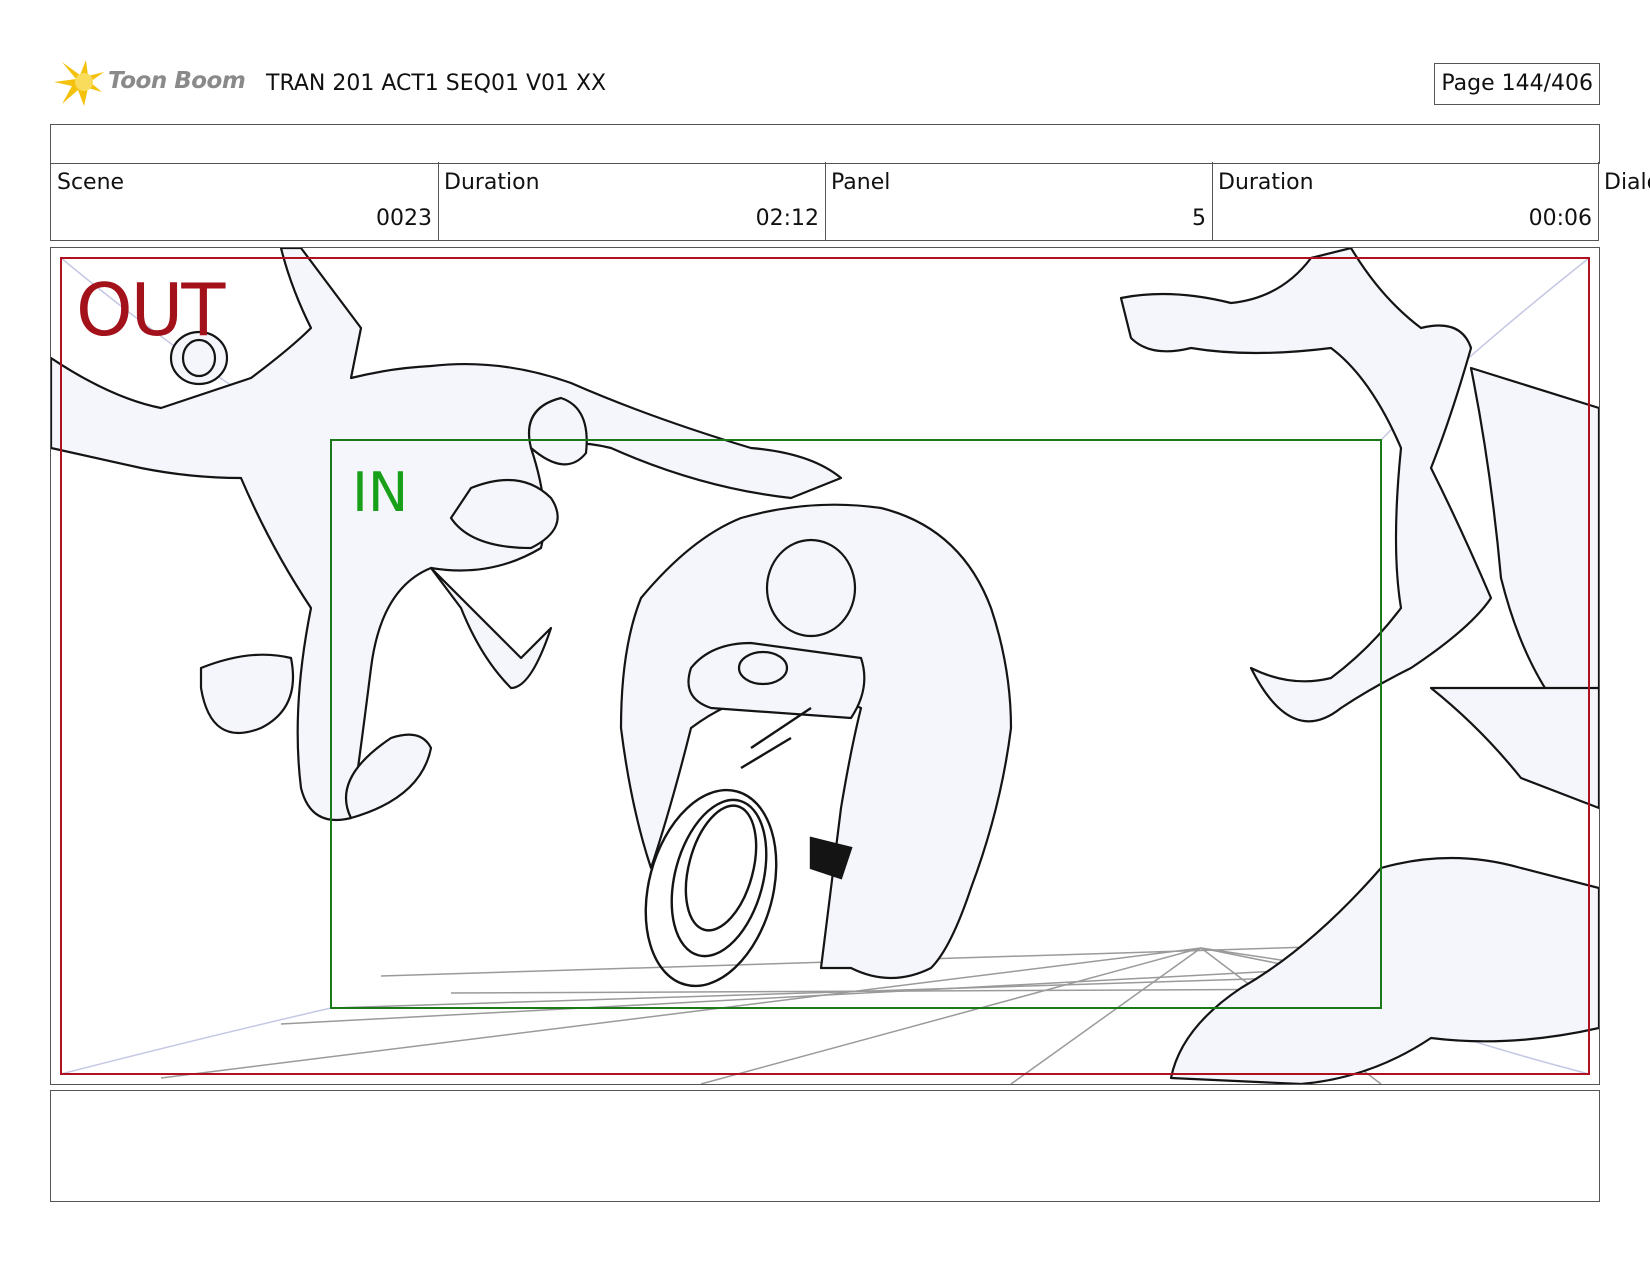 This screenshot has height=1275, width=1650. What do you see at coordinates (825, 1146) in the screenshot?
I see `panel-notes-box` at bounding box center [825, 1146].